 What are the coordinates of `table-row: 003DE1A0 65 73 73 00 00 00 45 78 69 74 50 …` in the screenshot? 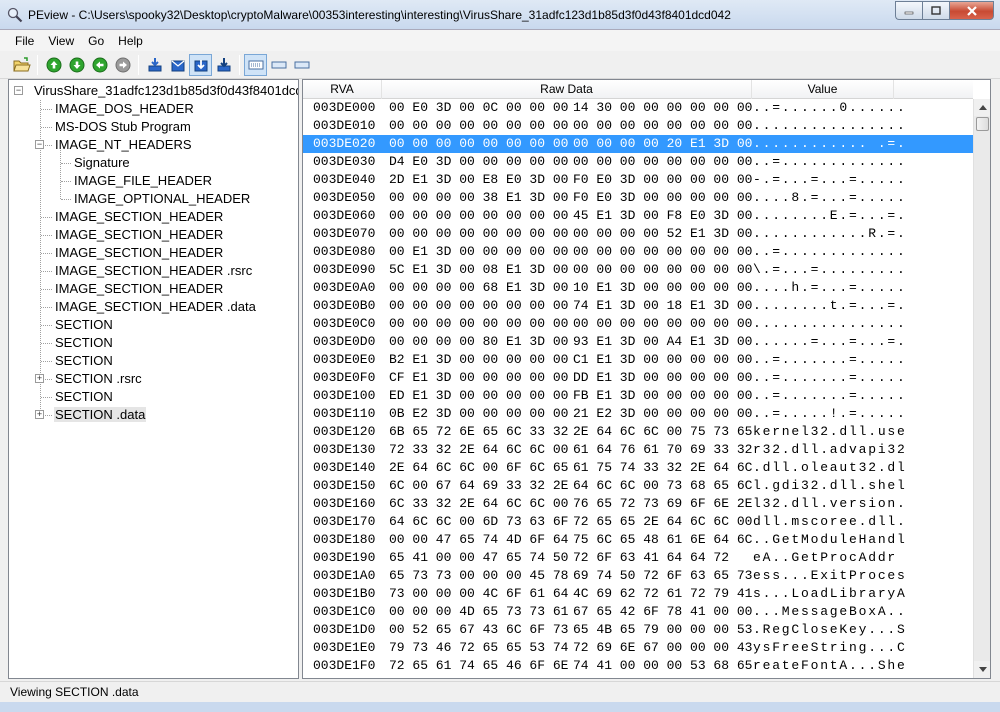 It's located at (638, 576).